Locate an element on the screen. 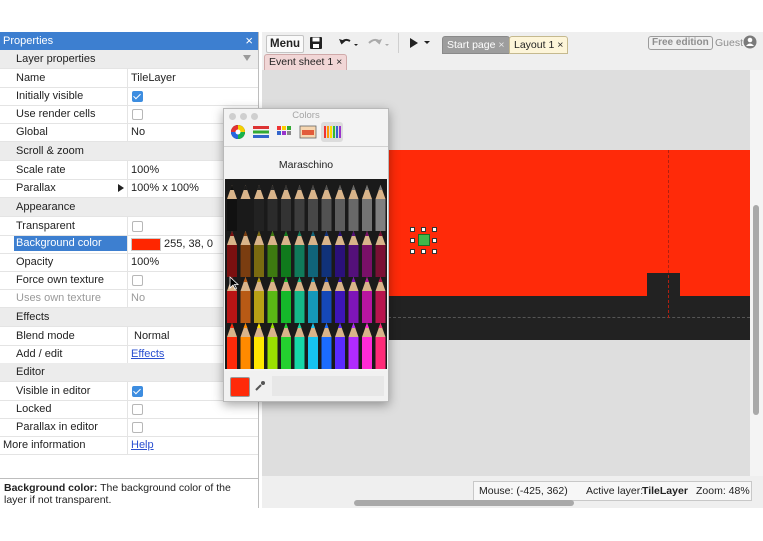  prop-row-visible-in-editor: Visible in editor is located at coordinates (129, 391).